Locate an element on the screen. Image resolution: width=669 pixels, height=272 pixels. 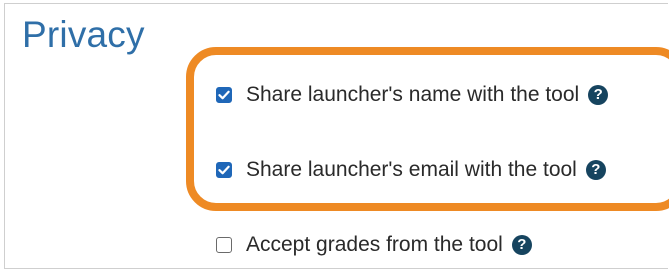
share-name-checkbox is located at coordinates (224, 95).